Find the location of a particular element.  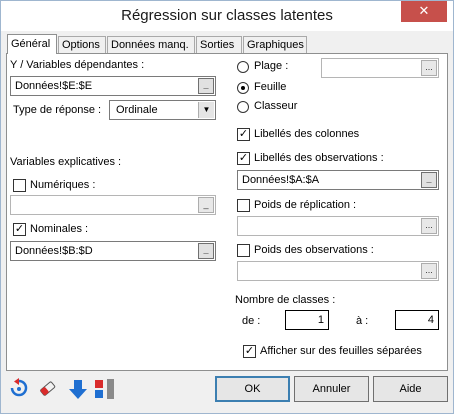

workbook-radio-label: Classeur is located at coordinates (276, 106).